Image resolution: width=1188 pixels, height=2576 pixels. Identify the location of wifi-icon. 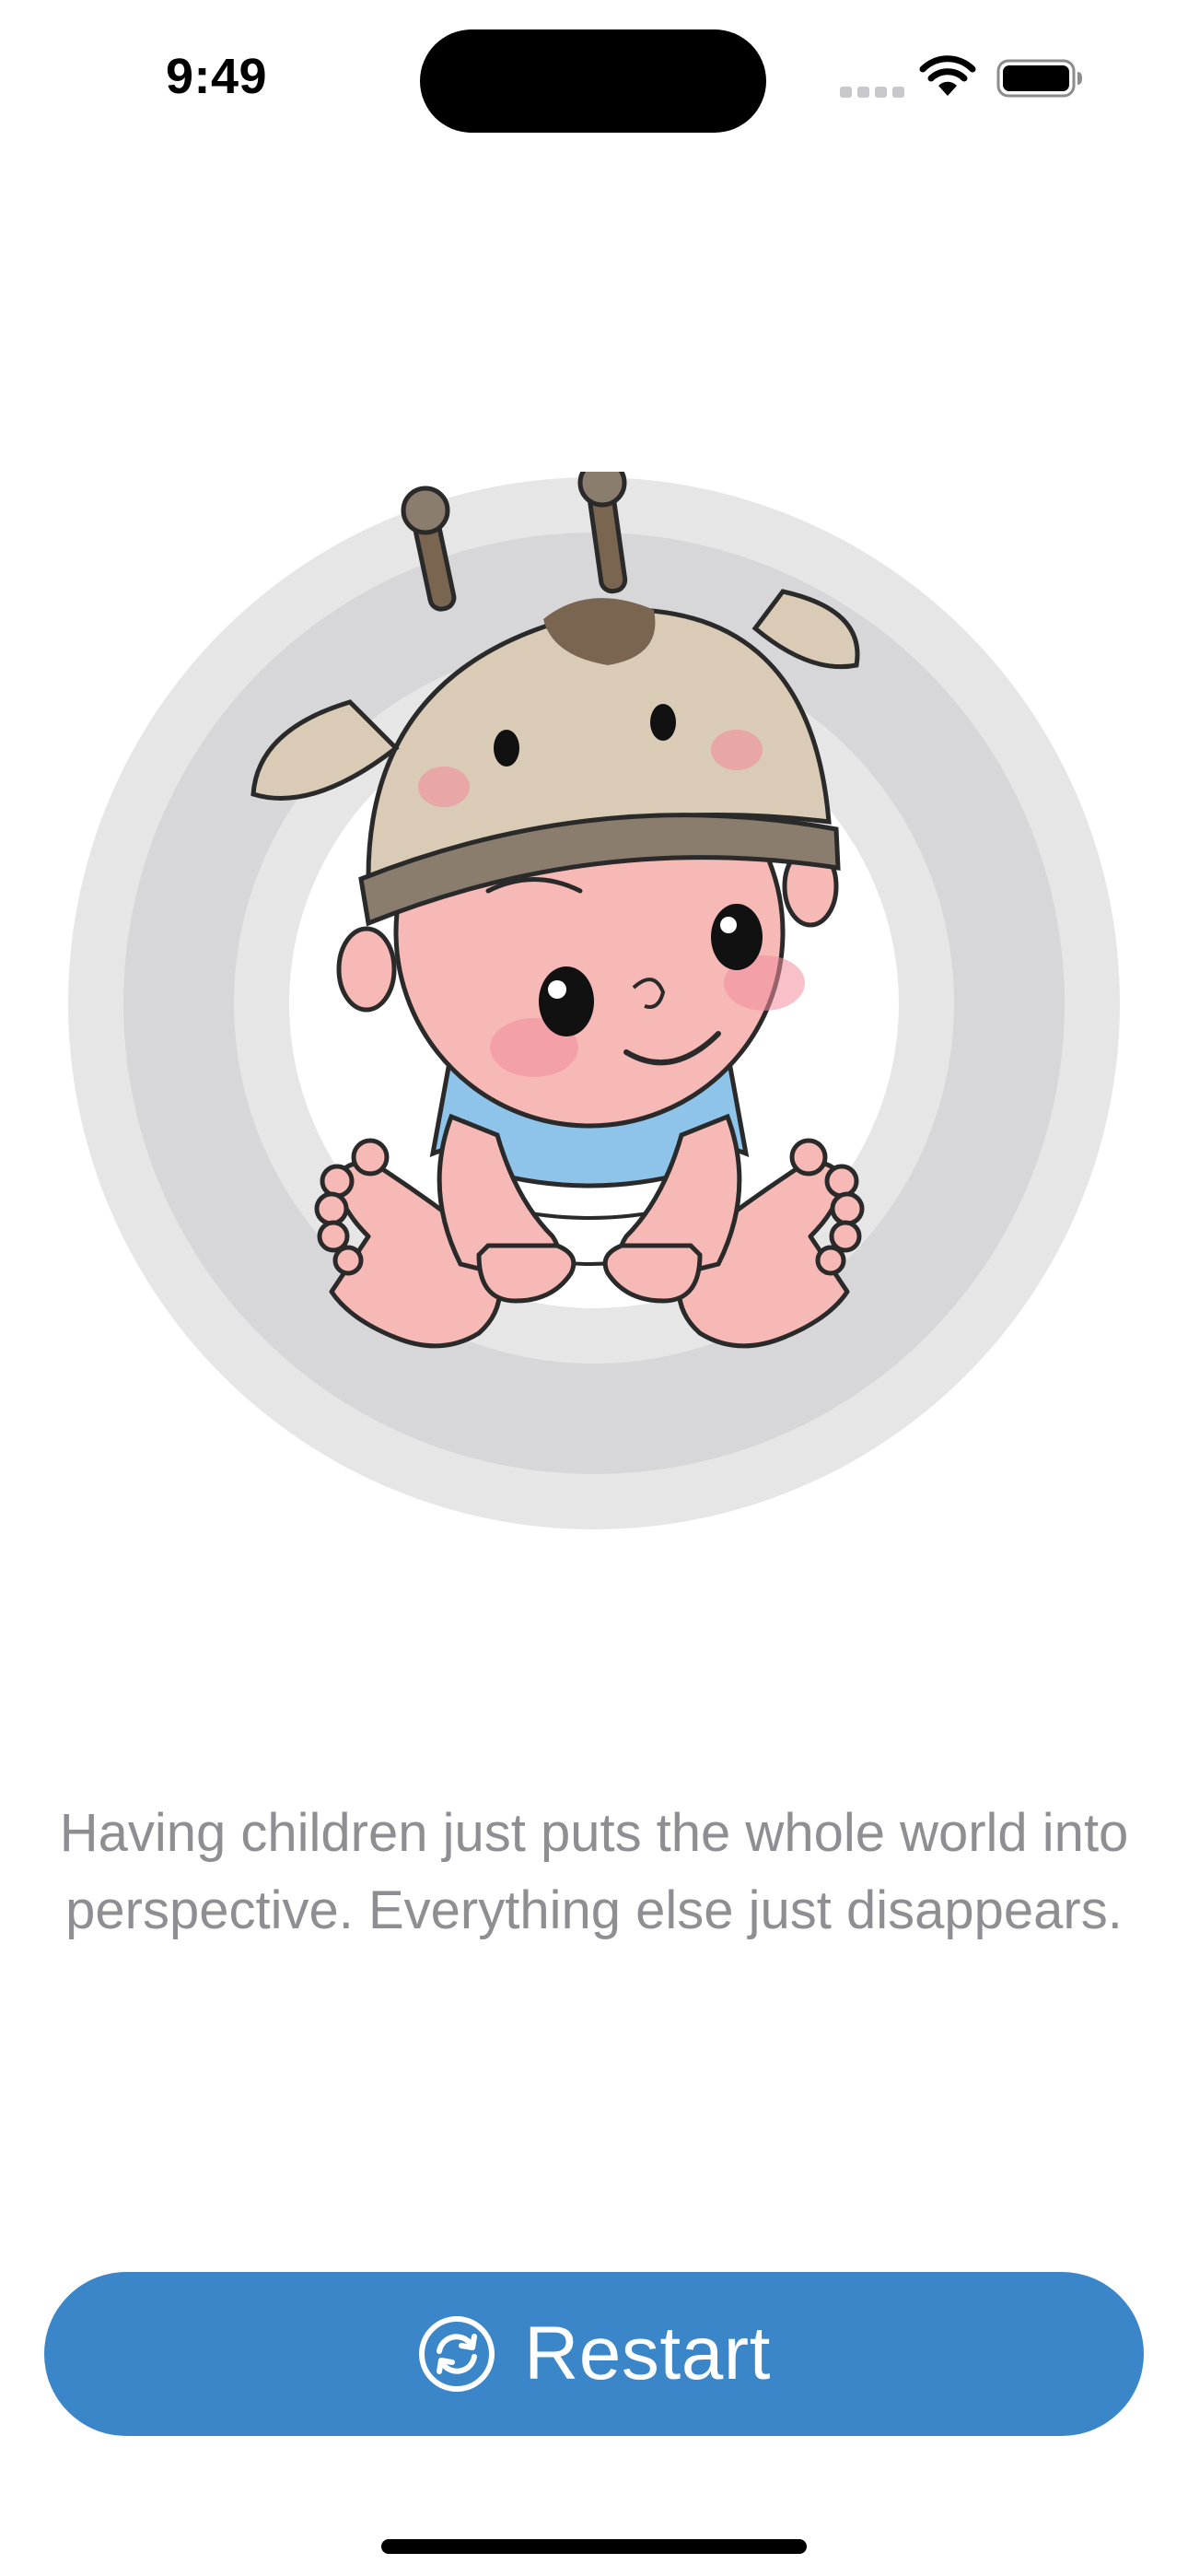
(948, 75).